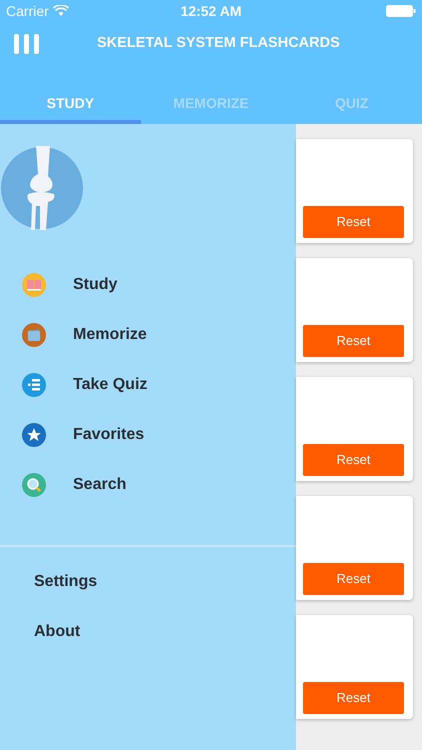  I want to click on knee-bone-icon, so click(42, 188).